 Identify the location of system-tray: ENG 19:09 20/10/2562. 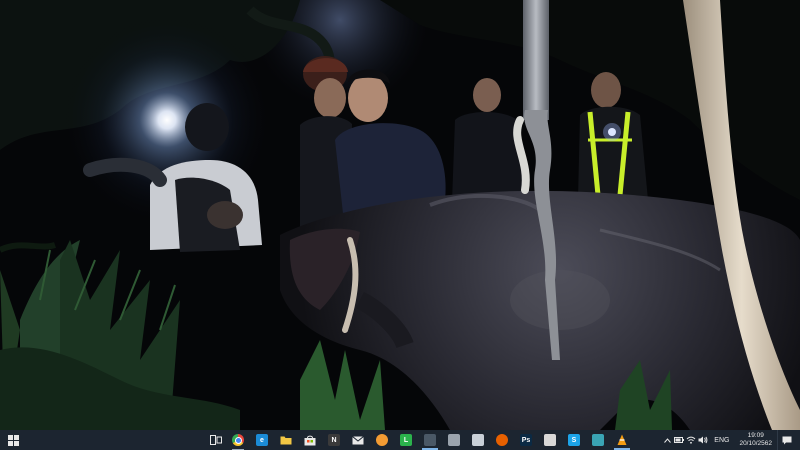
(730, 440).